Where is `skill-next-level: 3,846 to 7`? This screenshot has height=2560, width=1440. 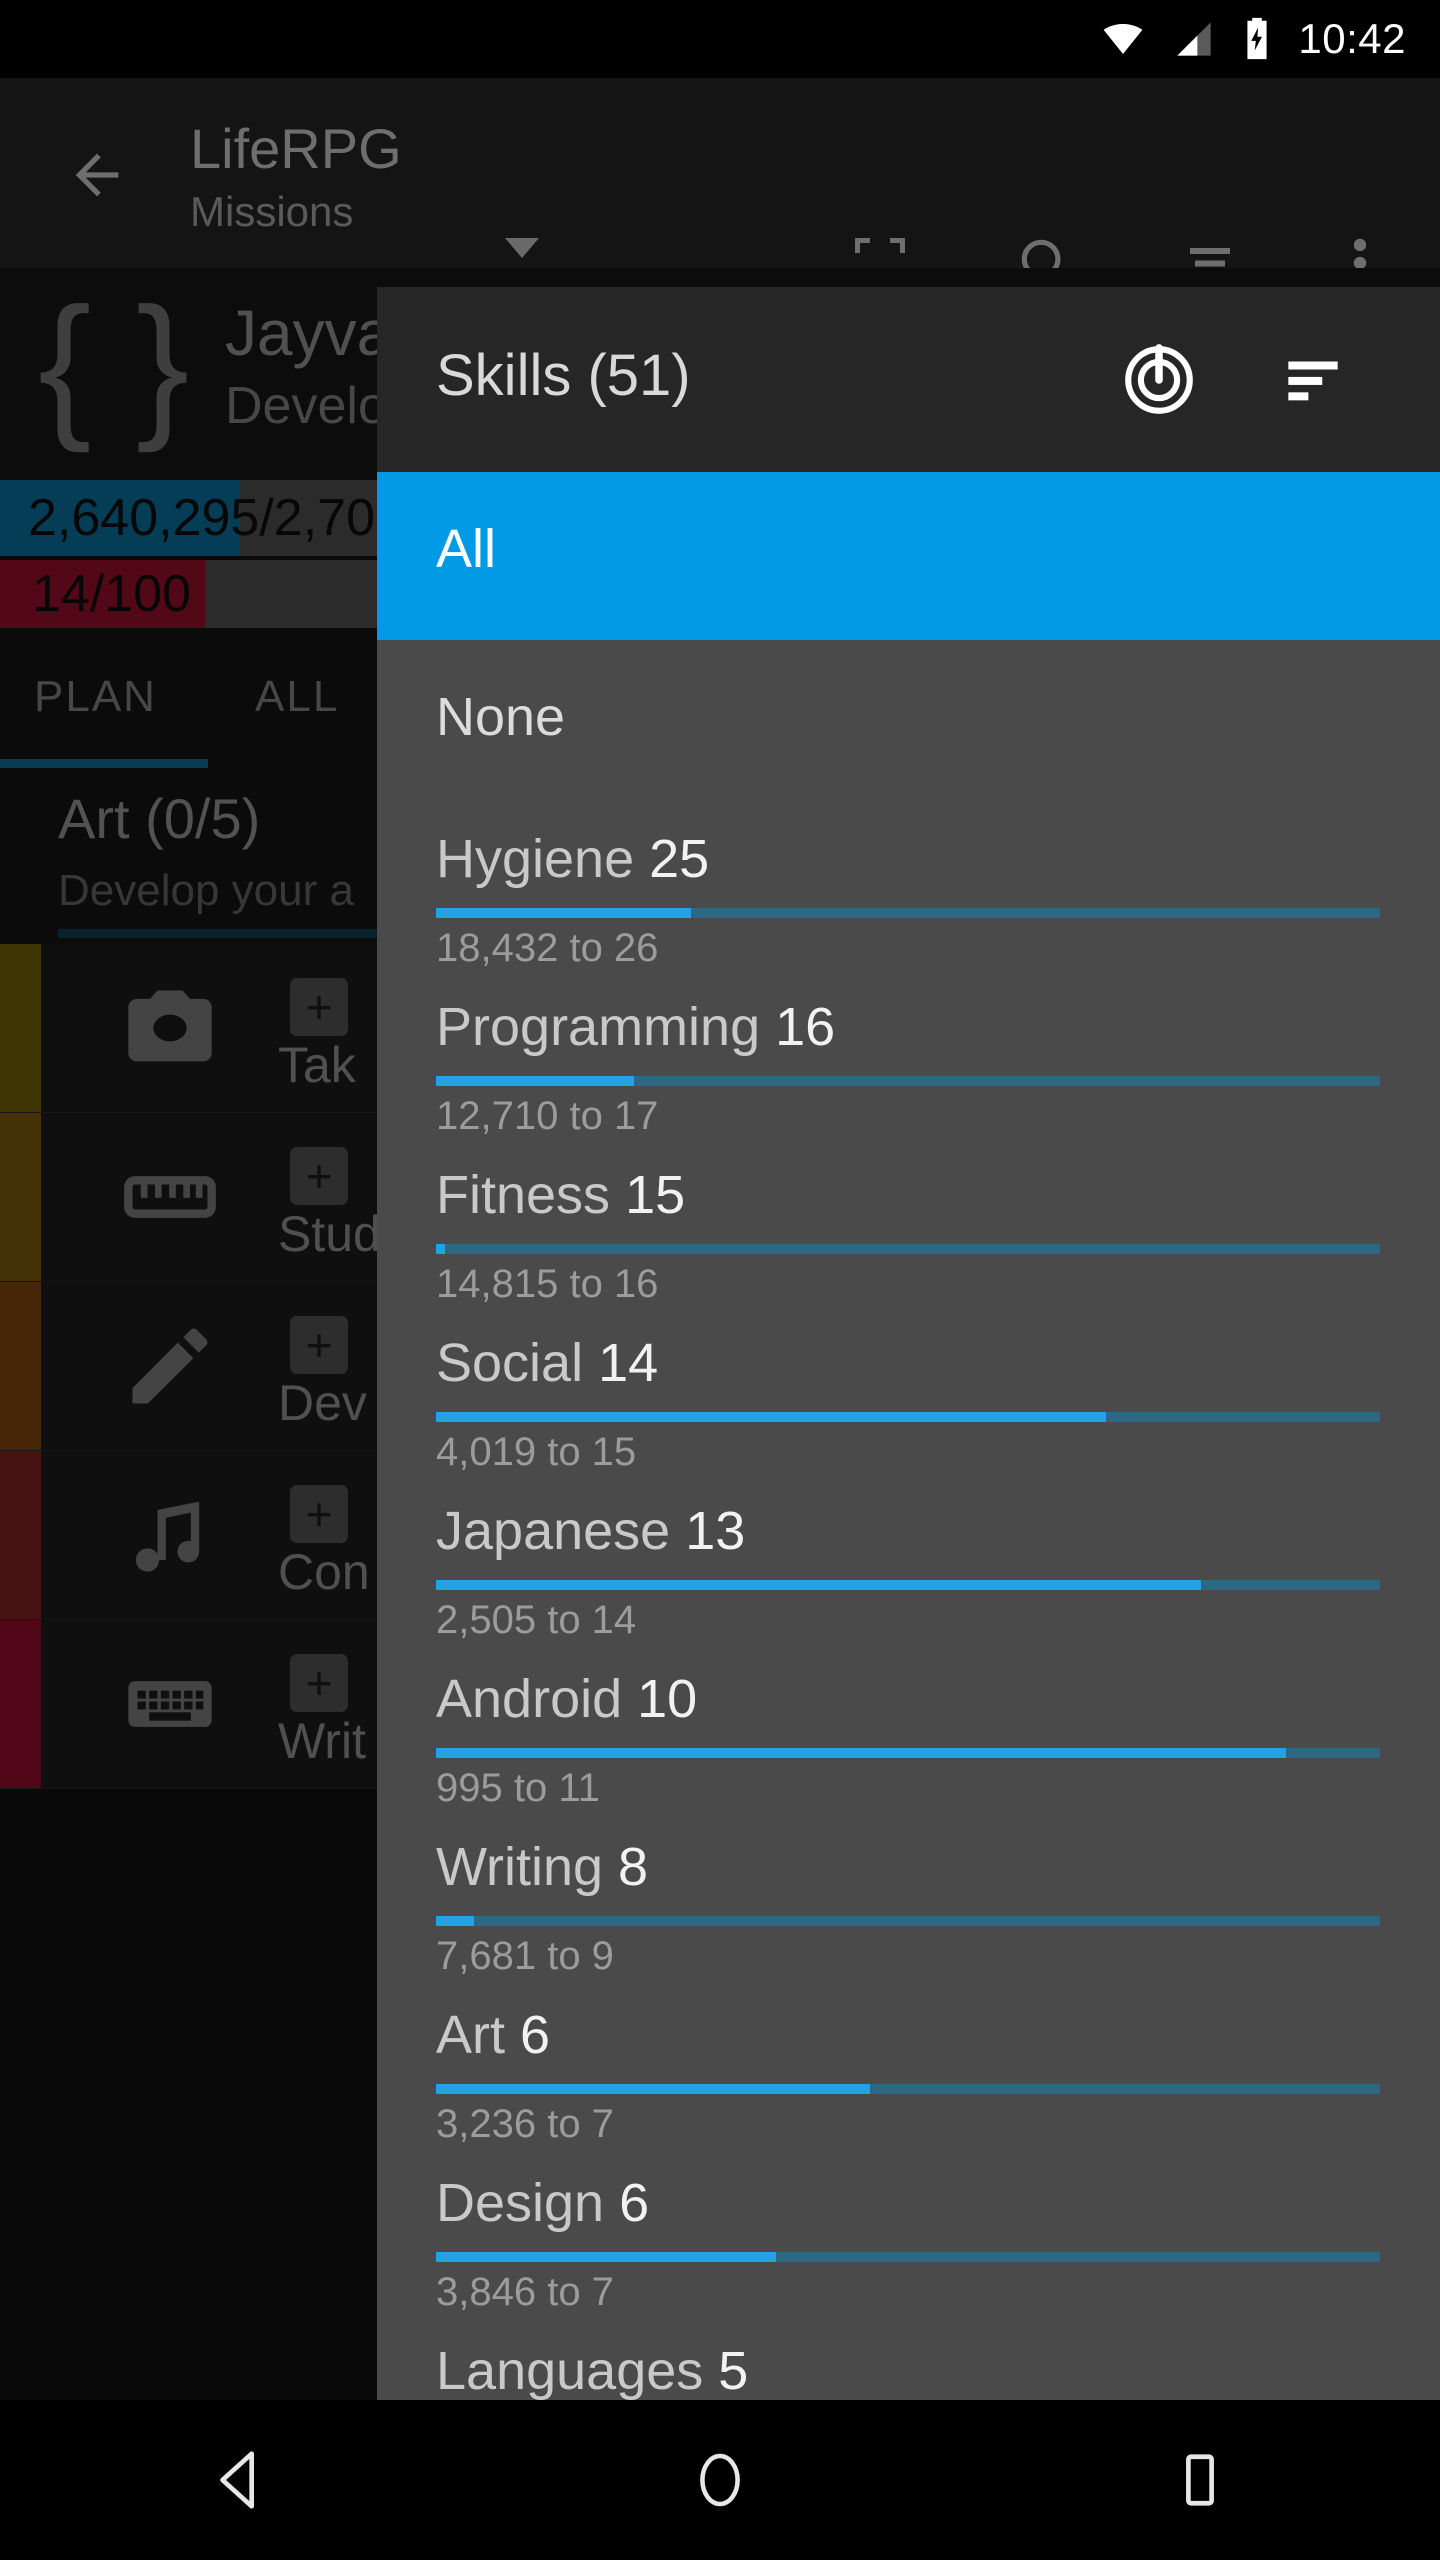 skill-next-level: 3,846 to 7 is located at coordinates (525, 2292).